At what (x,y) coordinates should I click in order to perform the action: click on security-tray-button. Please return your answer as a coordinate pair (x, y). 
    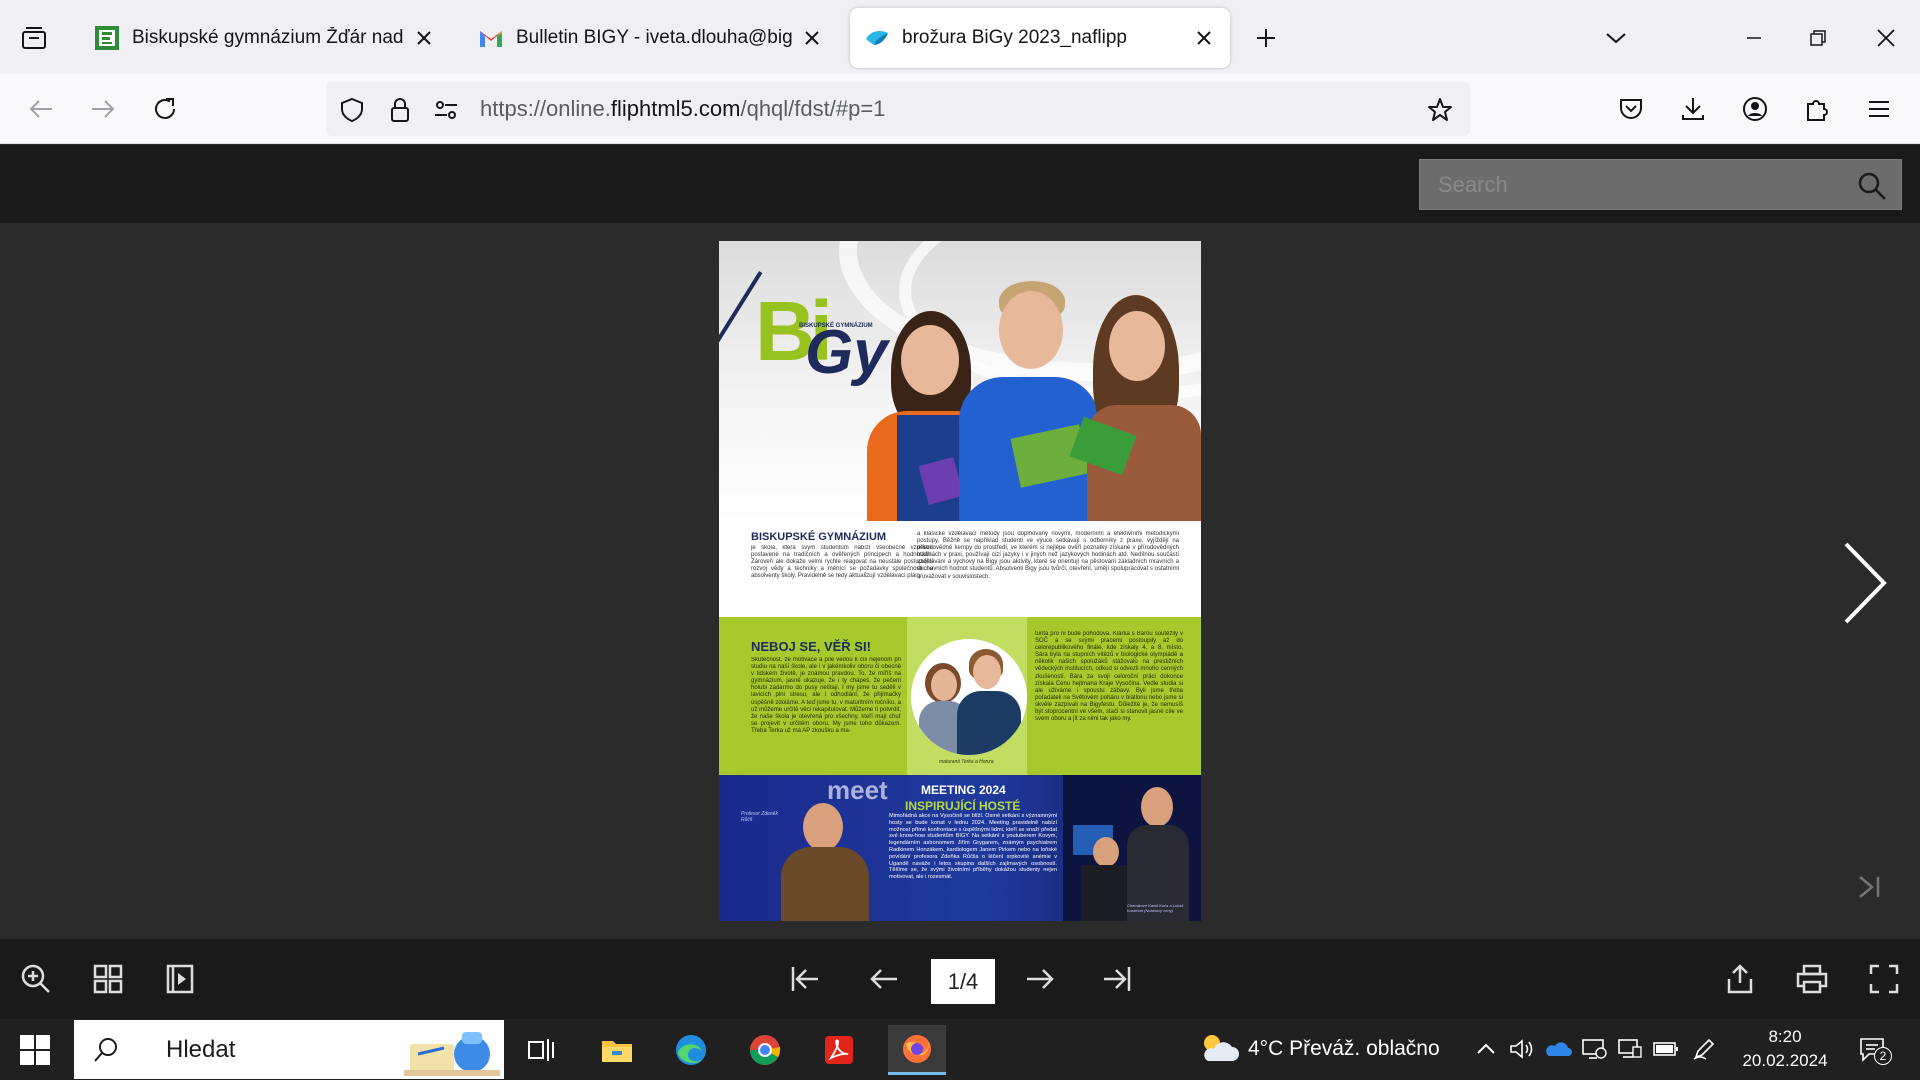
    Looking at the image, I should click on (1594, 1049).